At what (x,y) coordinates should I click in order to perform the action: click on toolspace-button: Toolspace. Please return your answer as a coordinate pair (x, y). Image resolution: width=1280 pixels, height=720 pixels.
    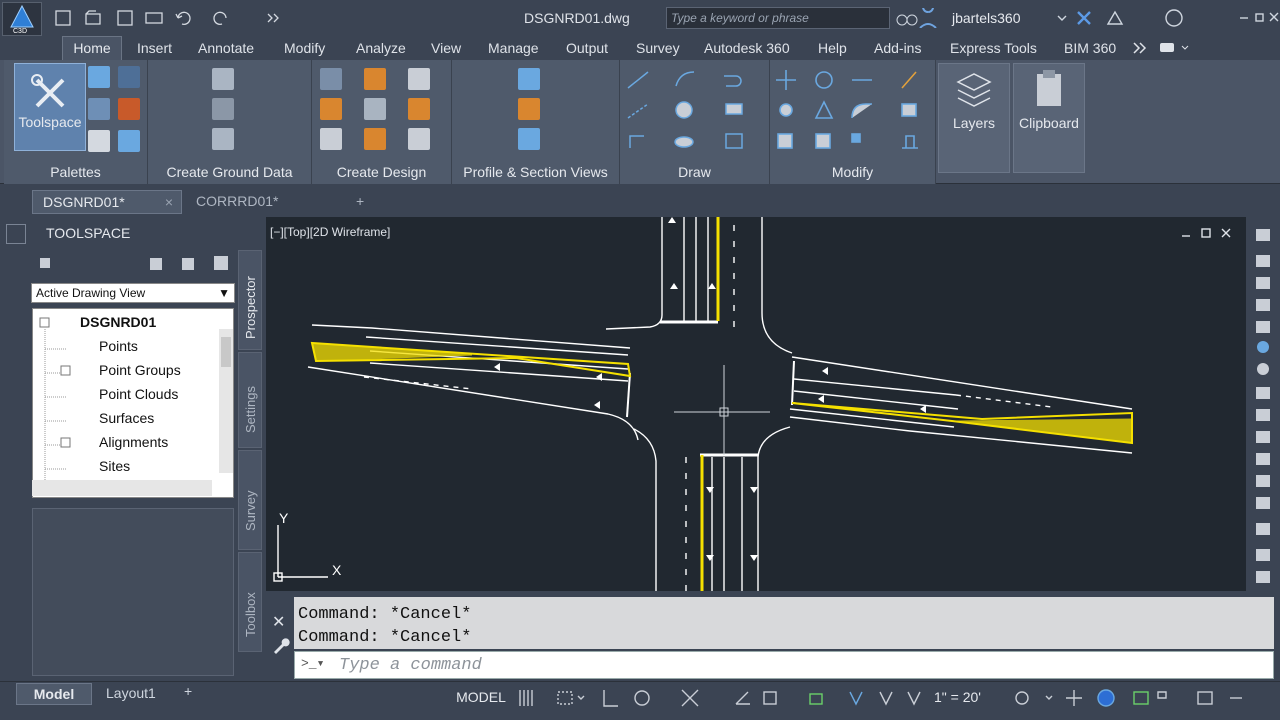
    Looking at the image, I should click on (50, 107).